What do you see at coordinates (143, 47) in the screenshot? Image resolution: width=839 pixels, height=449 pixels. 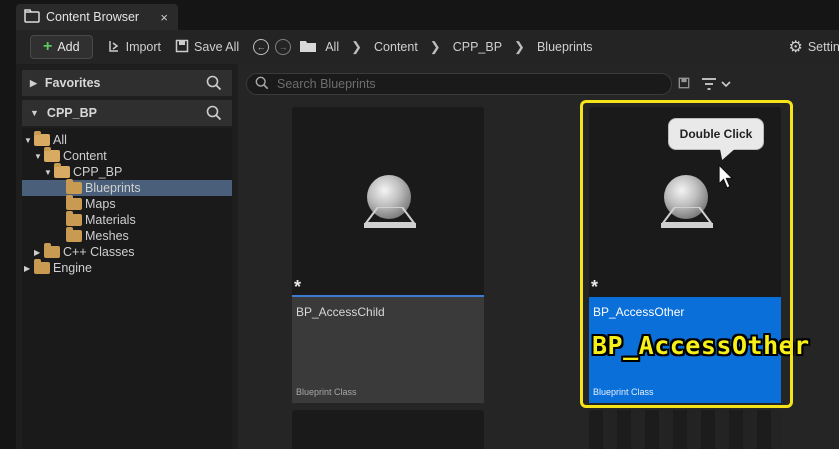 I see `import-label: Import` at bounding box center [143, 47].